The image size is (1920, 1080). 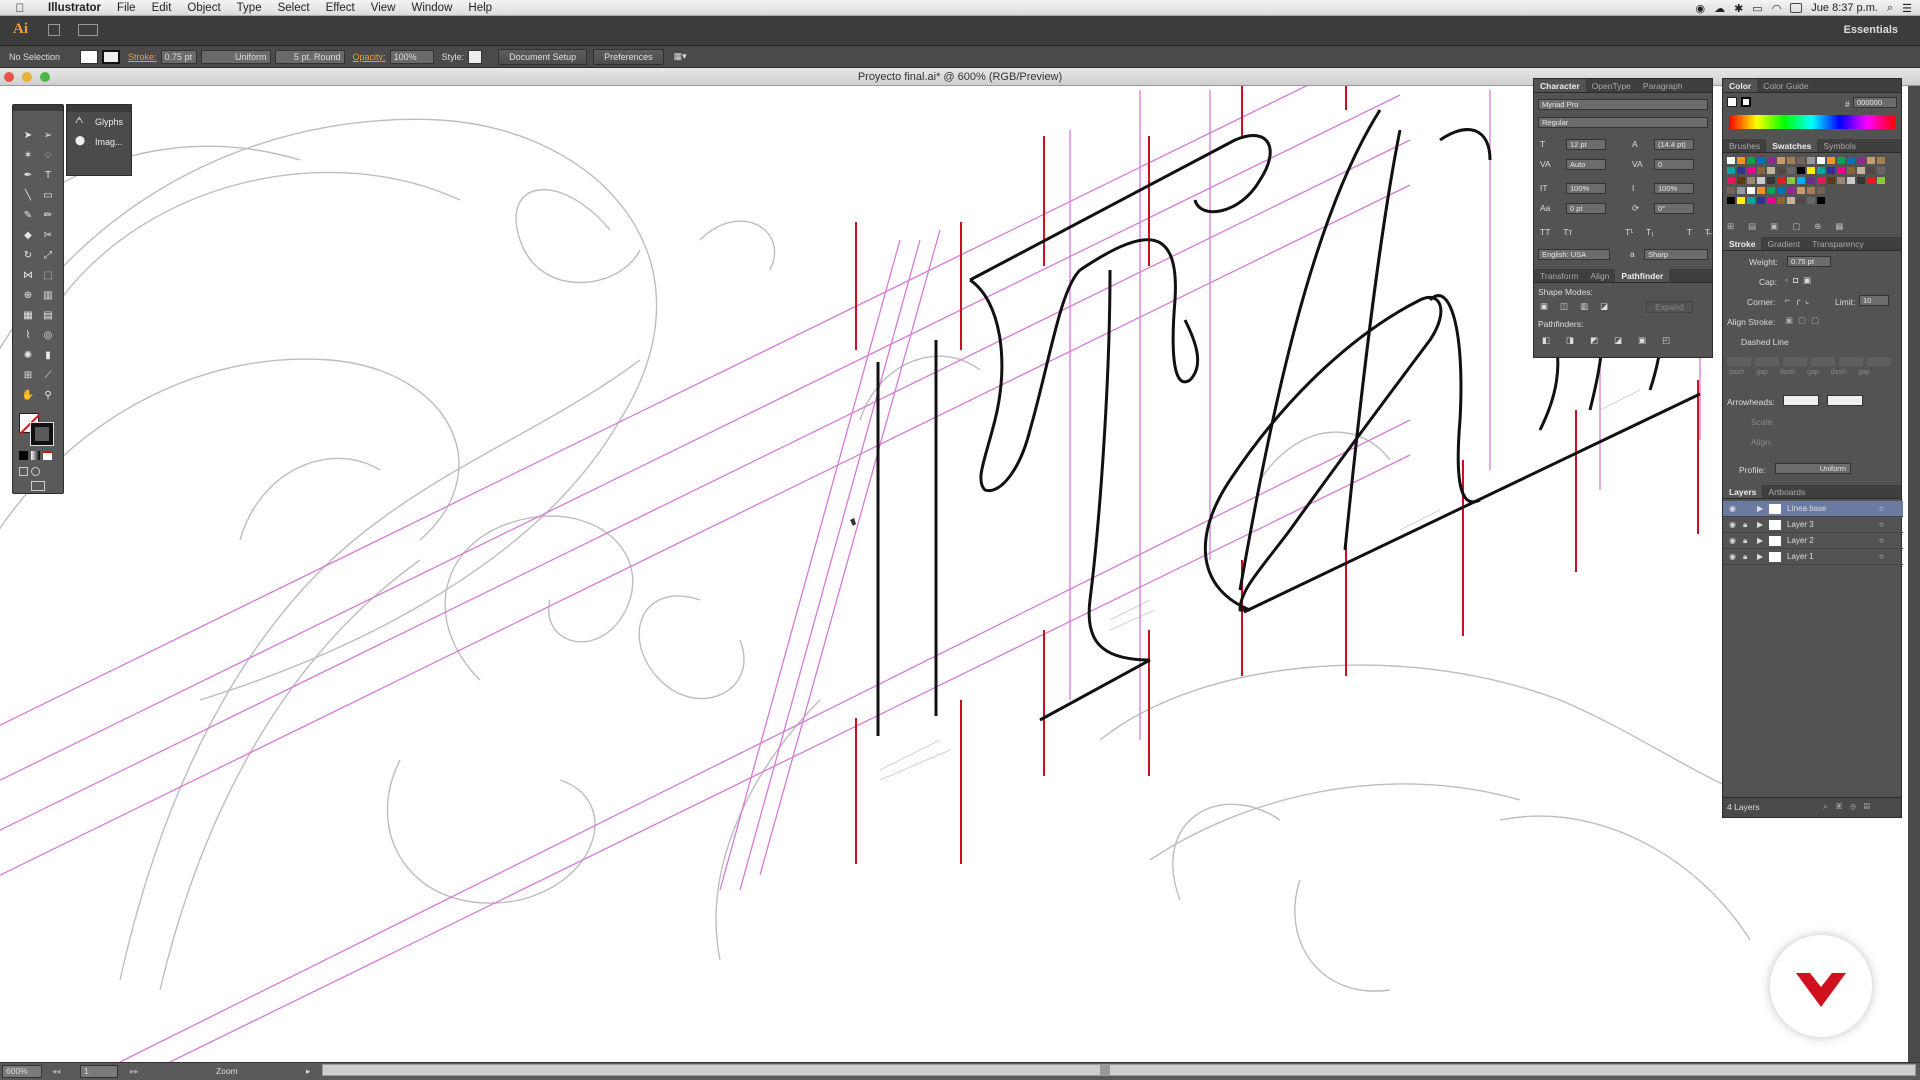 What do you see at coordinates (294, 8) in the screenshot?
I see `menu-select: Select` at bounding box center [294, 8].